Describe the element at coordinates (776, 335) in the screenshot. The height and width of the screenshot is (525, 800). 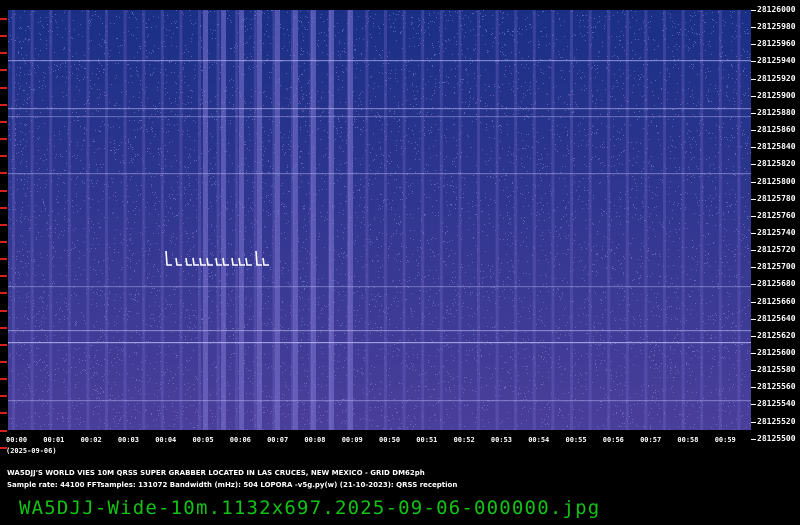
I see `frequency-label: 28125620` at that location.